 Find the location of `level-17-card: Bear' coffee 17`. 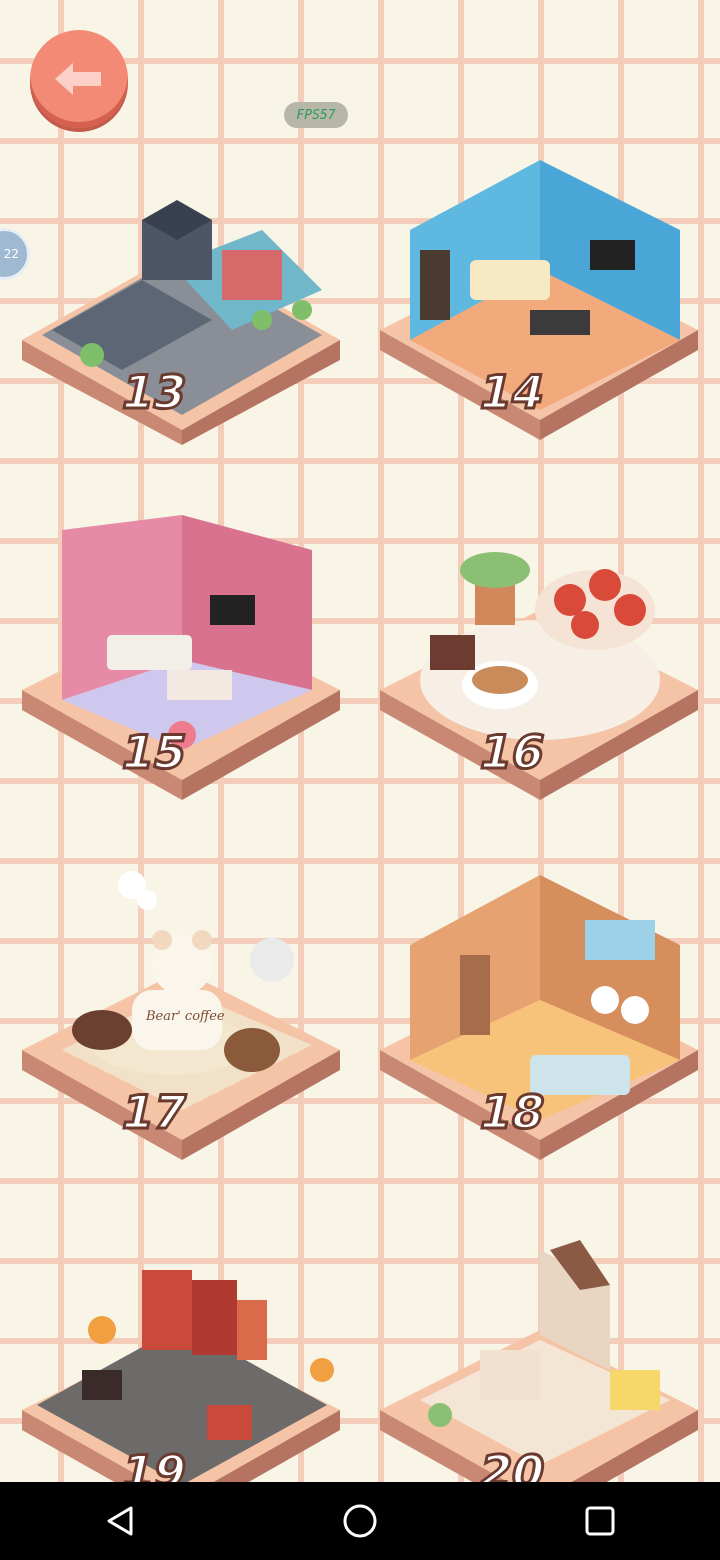

level-17-card: Bear' coffee 17 is located at coordinates (182, 1020).